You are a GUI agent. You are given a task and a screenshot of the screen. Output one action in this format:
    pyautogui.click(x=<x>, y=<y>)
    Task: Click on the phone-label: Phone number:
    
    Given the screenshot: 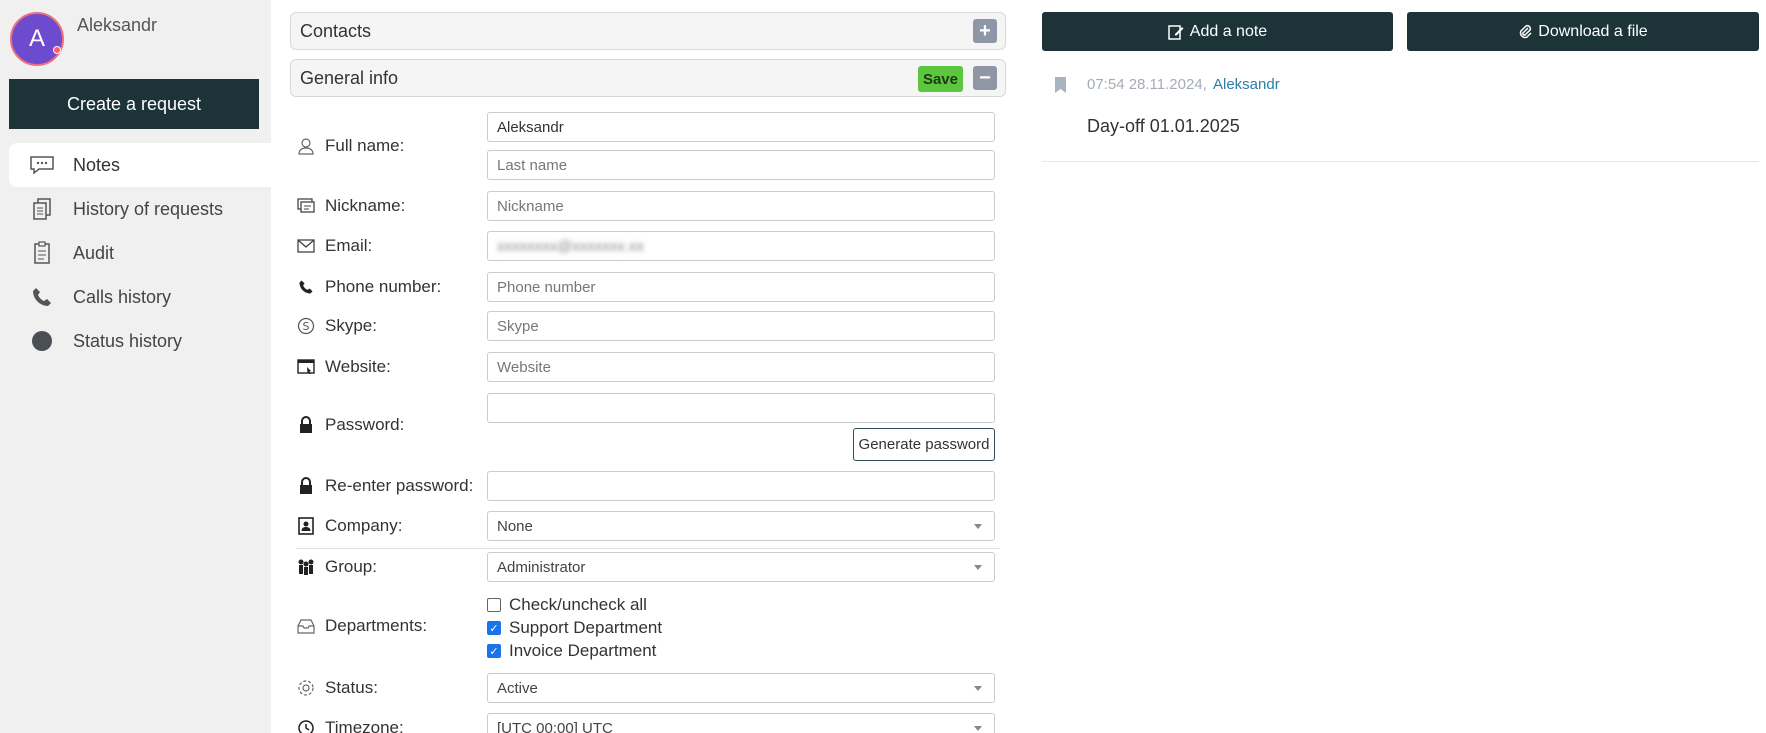 What is the action you would take?
    pyautogui.click(x=368, y=287)
    